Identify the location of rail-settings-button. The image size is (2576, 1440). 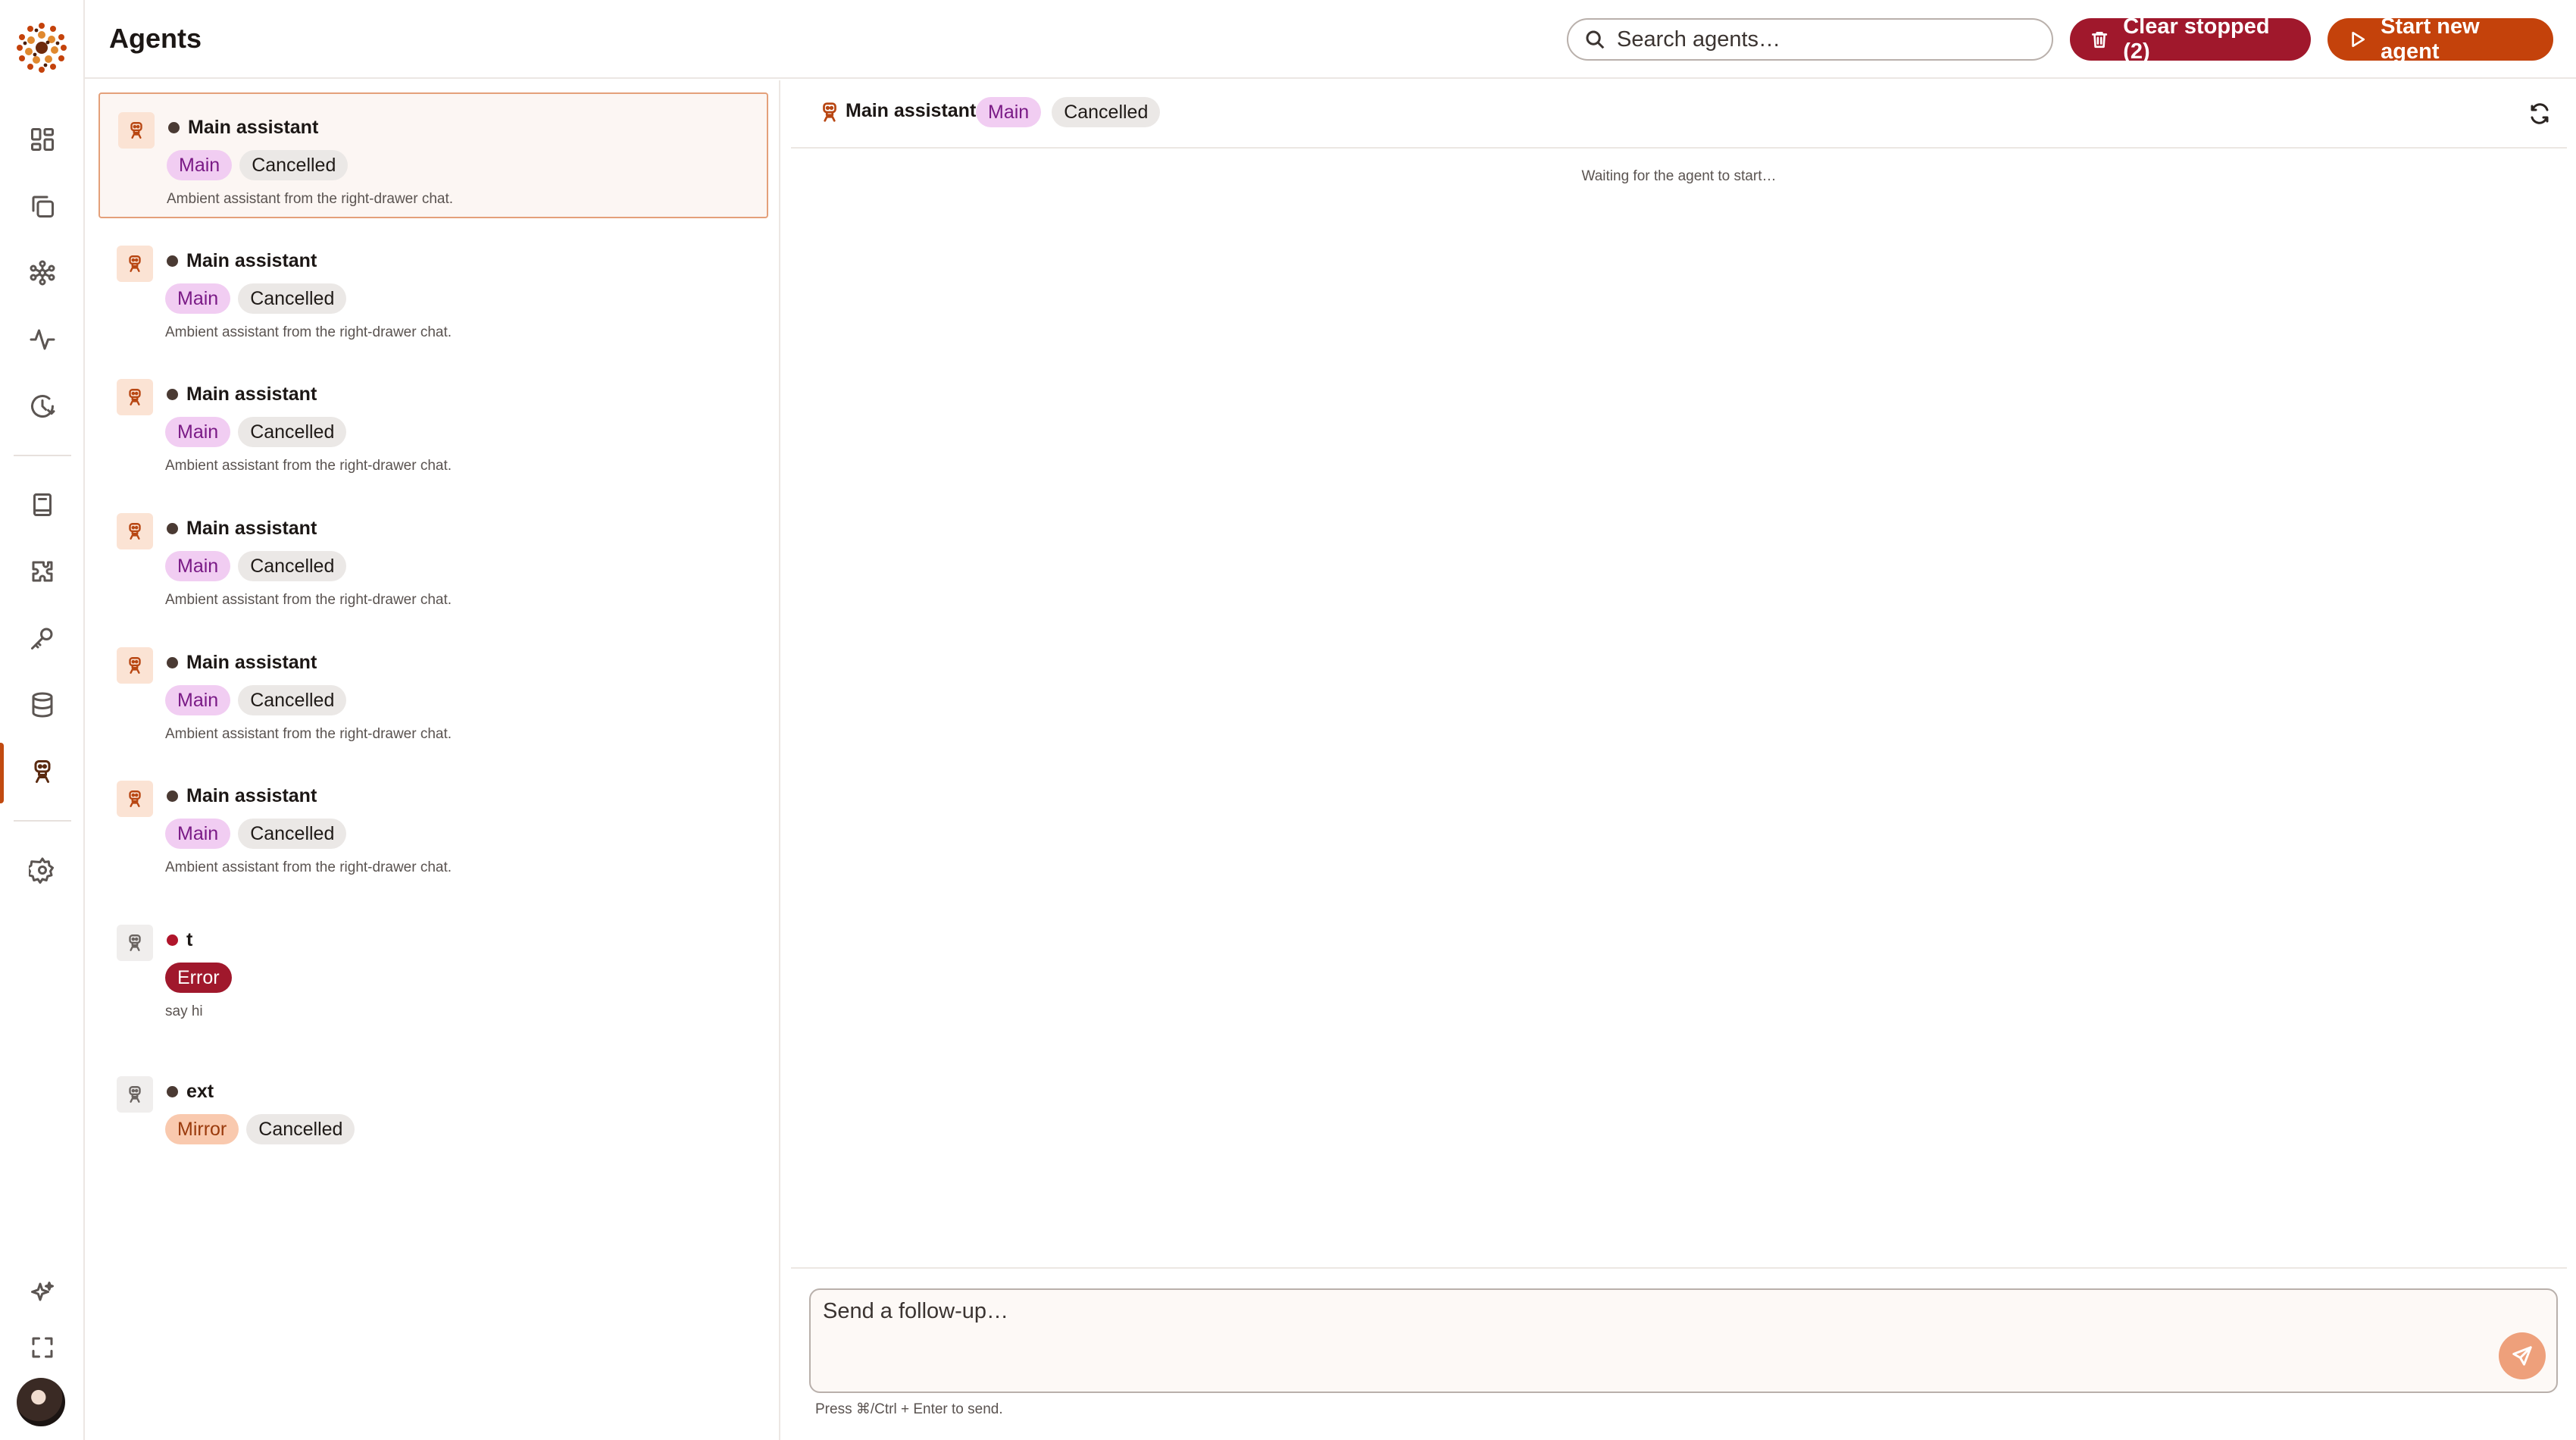
(42, 870).